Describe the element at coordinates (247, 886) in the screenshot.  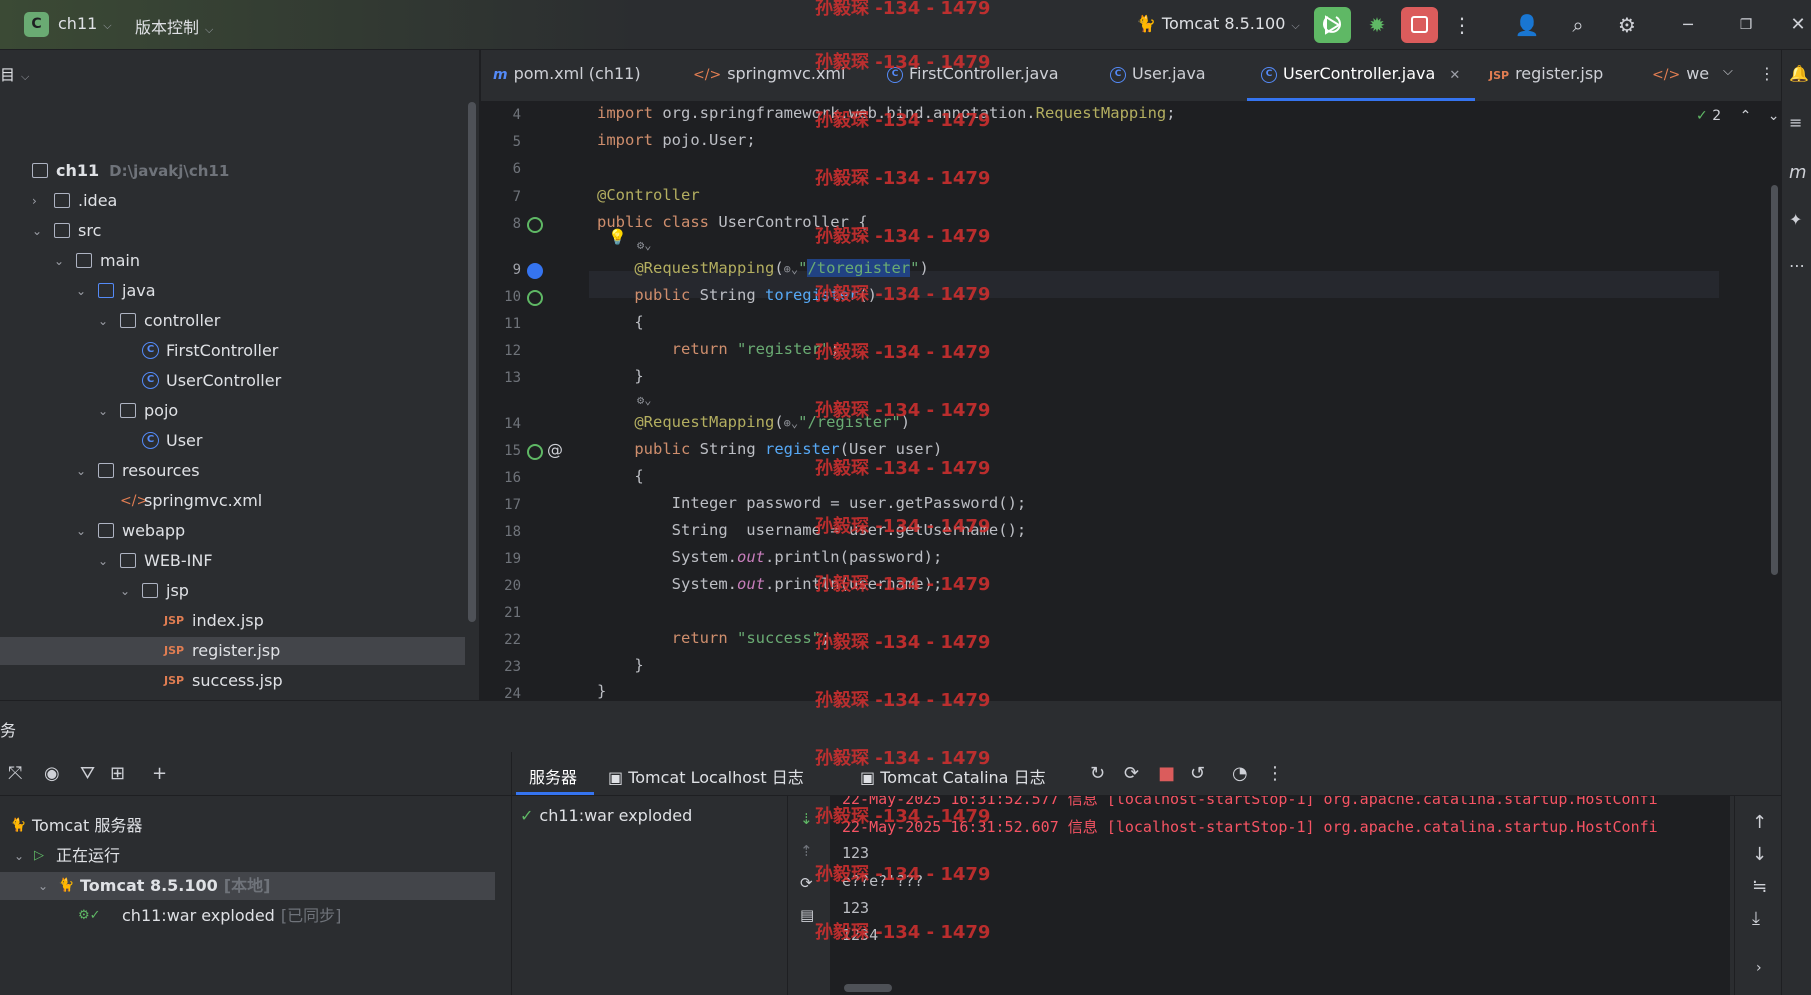
I see `service-node: ⌄ 🐈 Tomcat 8.5.100 [本地]` at that location.